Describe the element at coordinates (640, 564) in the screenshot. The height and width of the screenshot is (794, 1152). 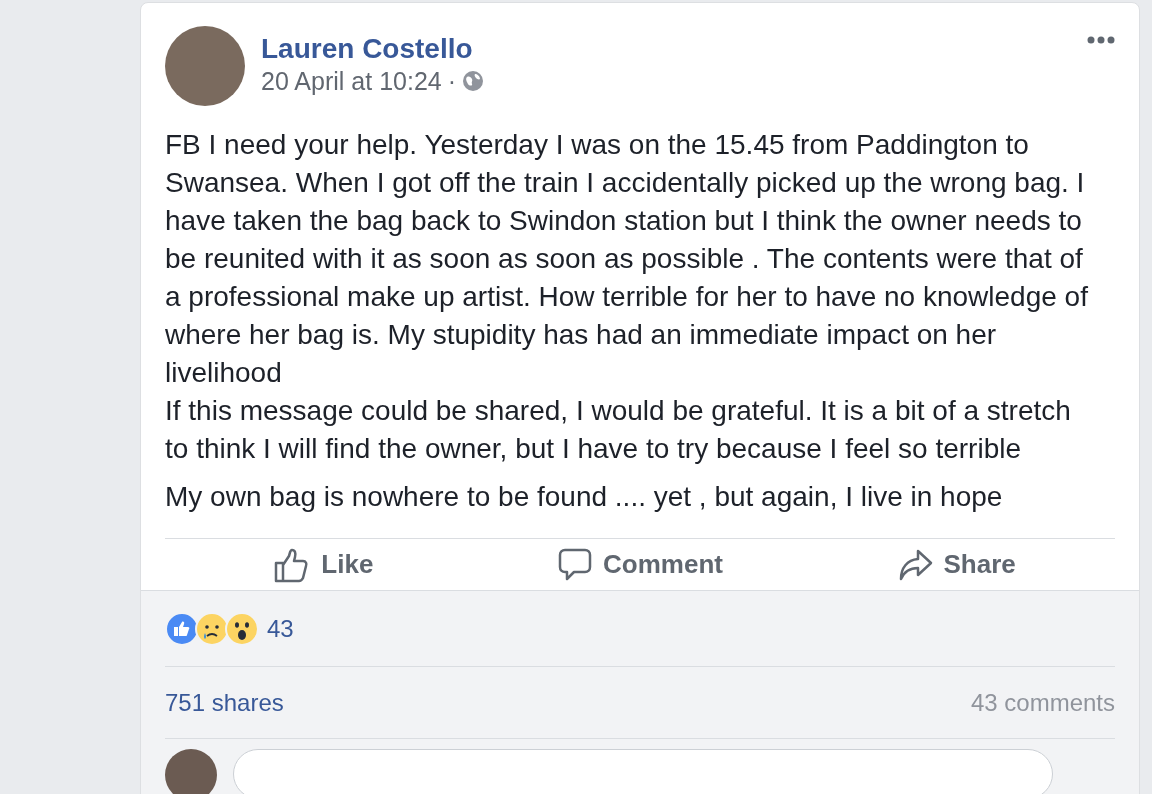
I see `comment-button: Comment` at that location.